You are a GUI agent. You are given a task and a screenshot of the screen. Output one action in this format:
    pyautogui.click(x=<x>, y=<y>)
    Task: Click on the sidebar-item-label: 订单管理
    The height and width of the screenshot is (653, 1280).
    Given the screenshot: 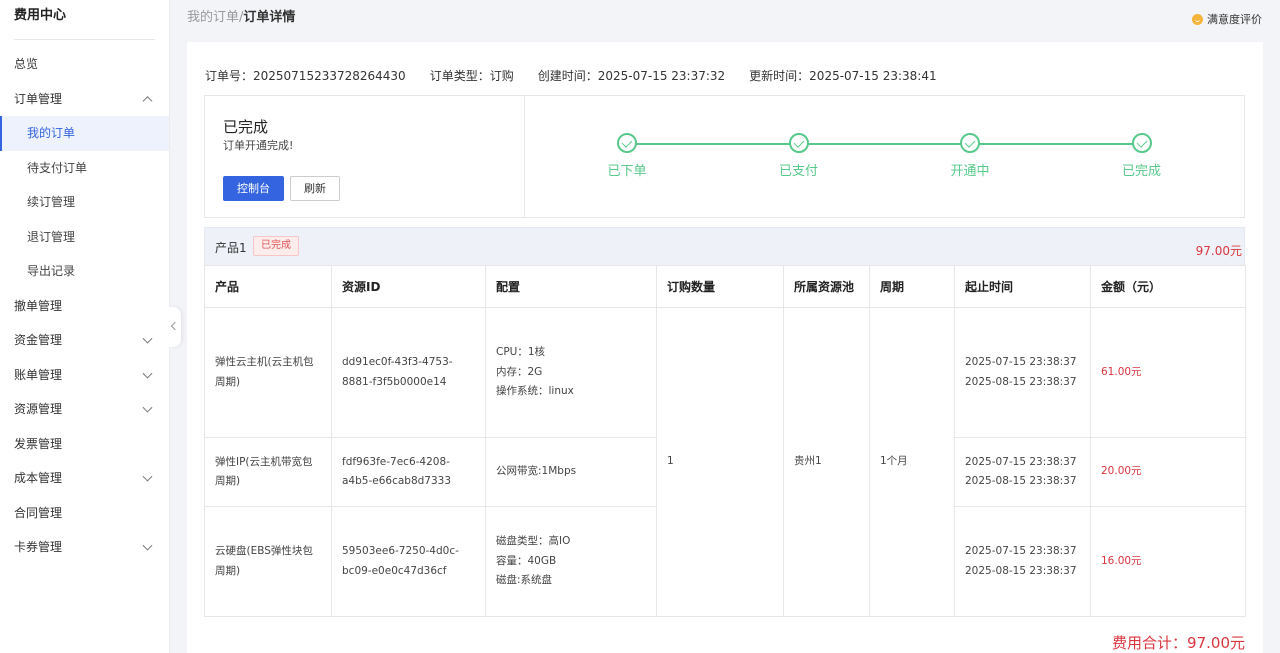 What is the action you would take?
    pyautogui.click(x=38, y=98)
    